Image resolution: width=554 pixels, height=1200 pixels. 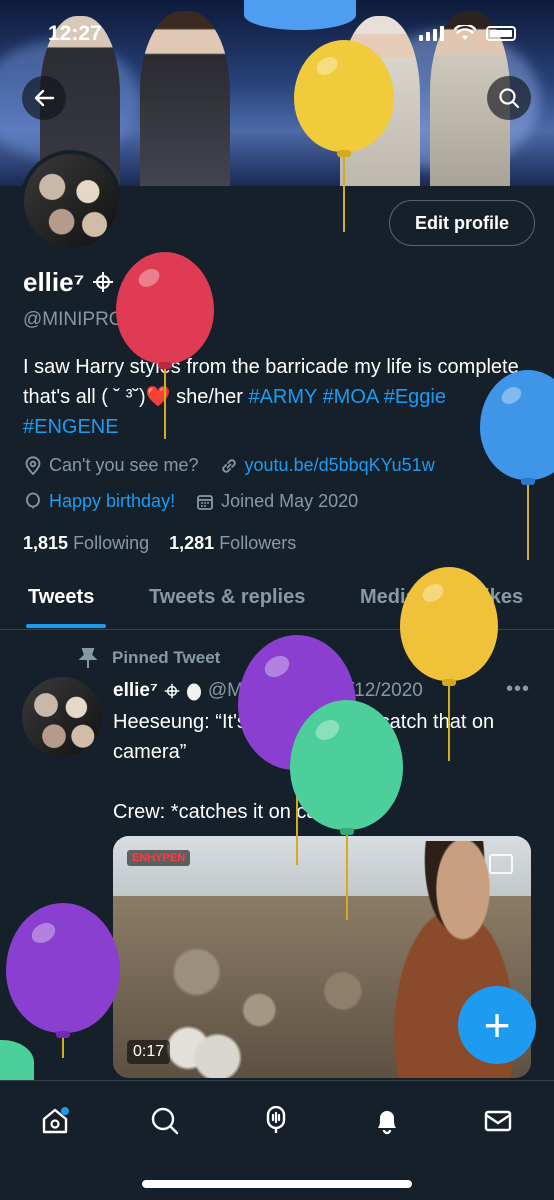 What do you see at coordinates (282, 397) in the screenshot?
I see `hashtag-link: #ARMY` at bounding box center [282, 397].